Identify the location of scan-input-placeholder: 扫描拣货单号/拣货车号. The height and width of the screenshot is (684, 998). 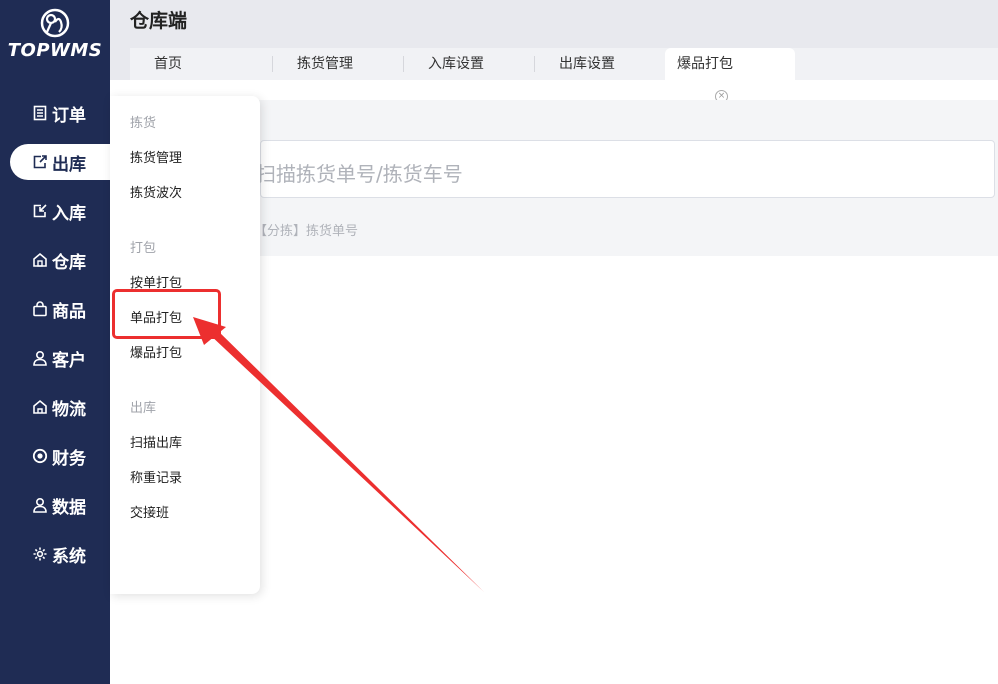
(359, 174).